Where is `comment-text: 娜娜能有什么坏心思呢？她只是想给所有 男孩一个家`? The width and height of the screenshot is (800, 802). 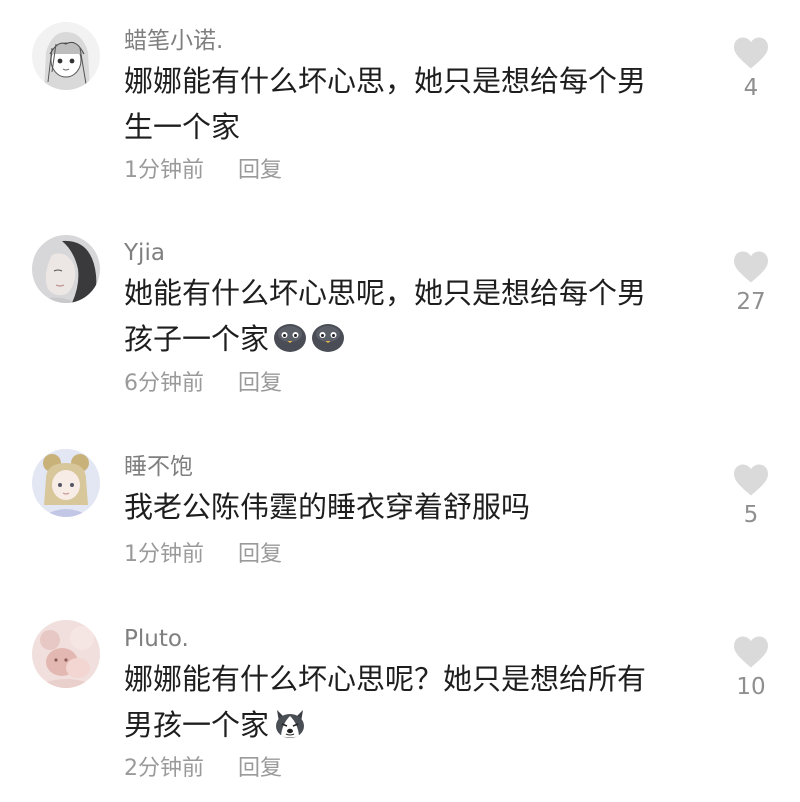 comment-text: 娜娜能有什么坏心思呢？她只是想给所有 男孩一个家 is located at coordinates (409, 702).